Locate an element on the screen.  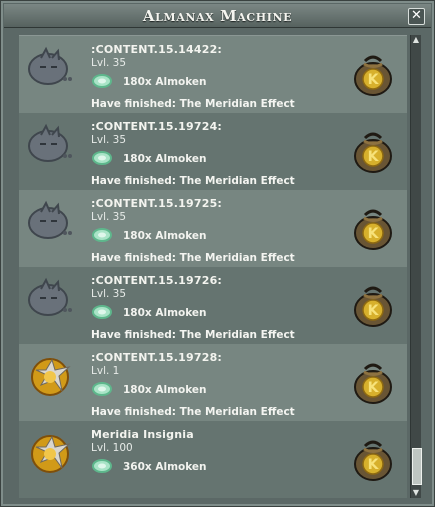
window-title: Almanax Machine is located at coordinates (217, 16).